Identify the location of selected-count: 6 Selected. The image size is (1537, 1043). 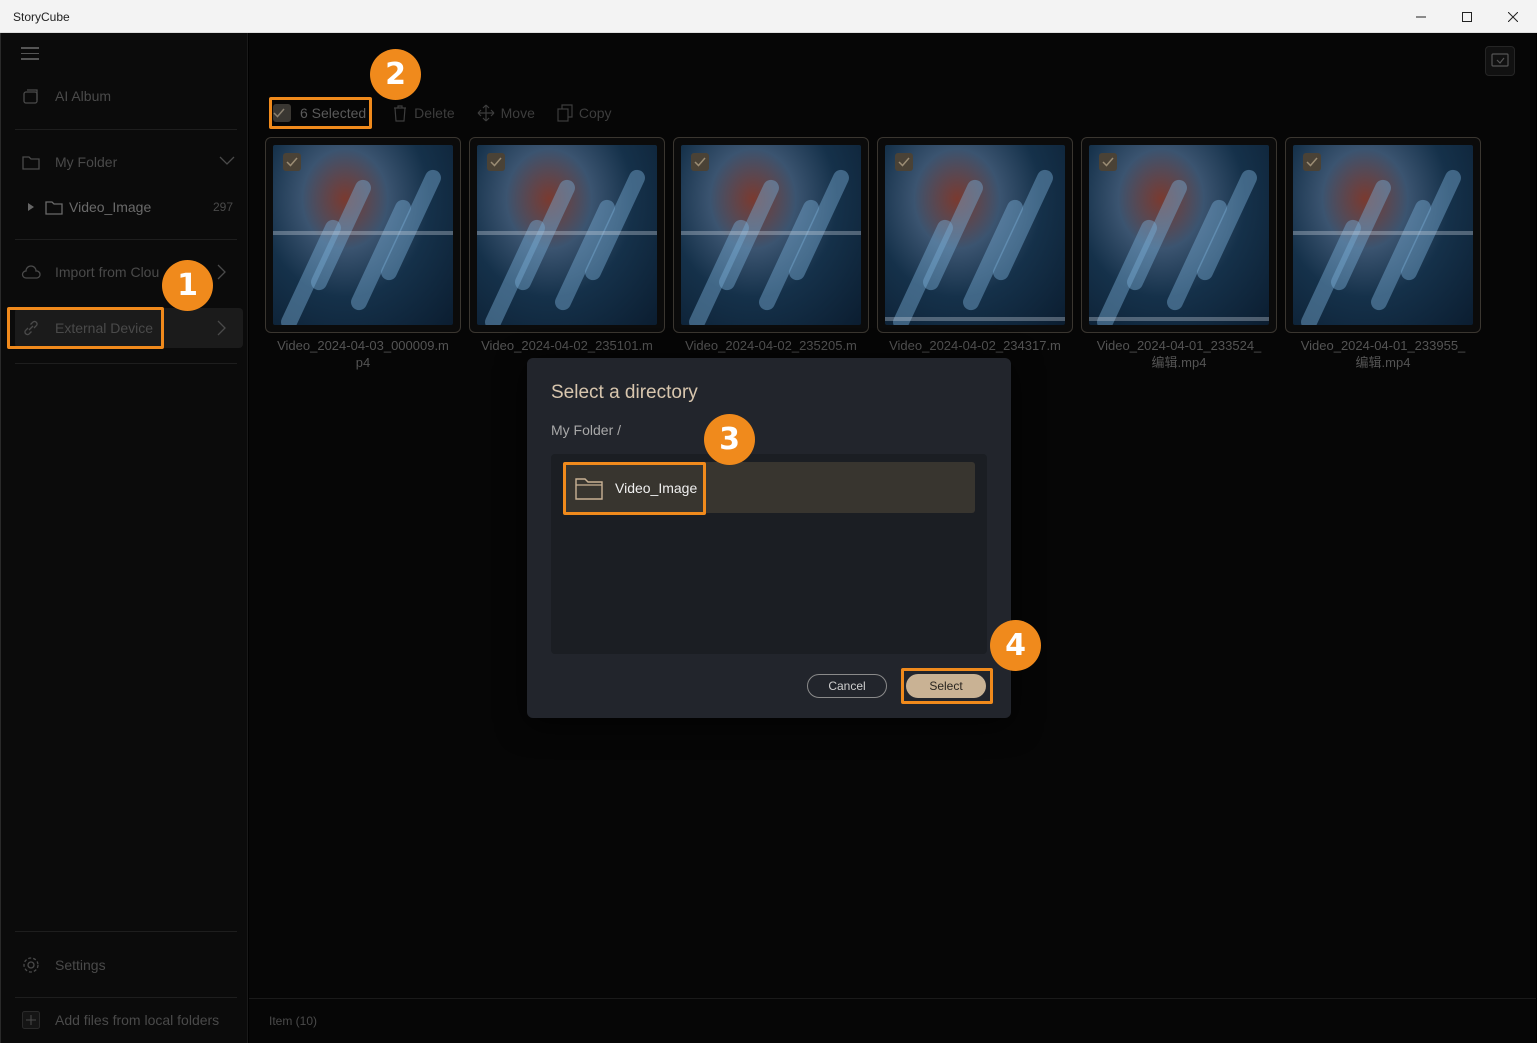
(333, 113).